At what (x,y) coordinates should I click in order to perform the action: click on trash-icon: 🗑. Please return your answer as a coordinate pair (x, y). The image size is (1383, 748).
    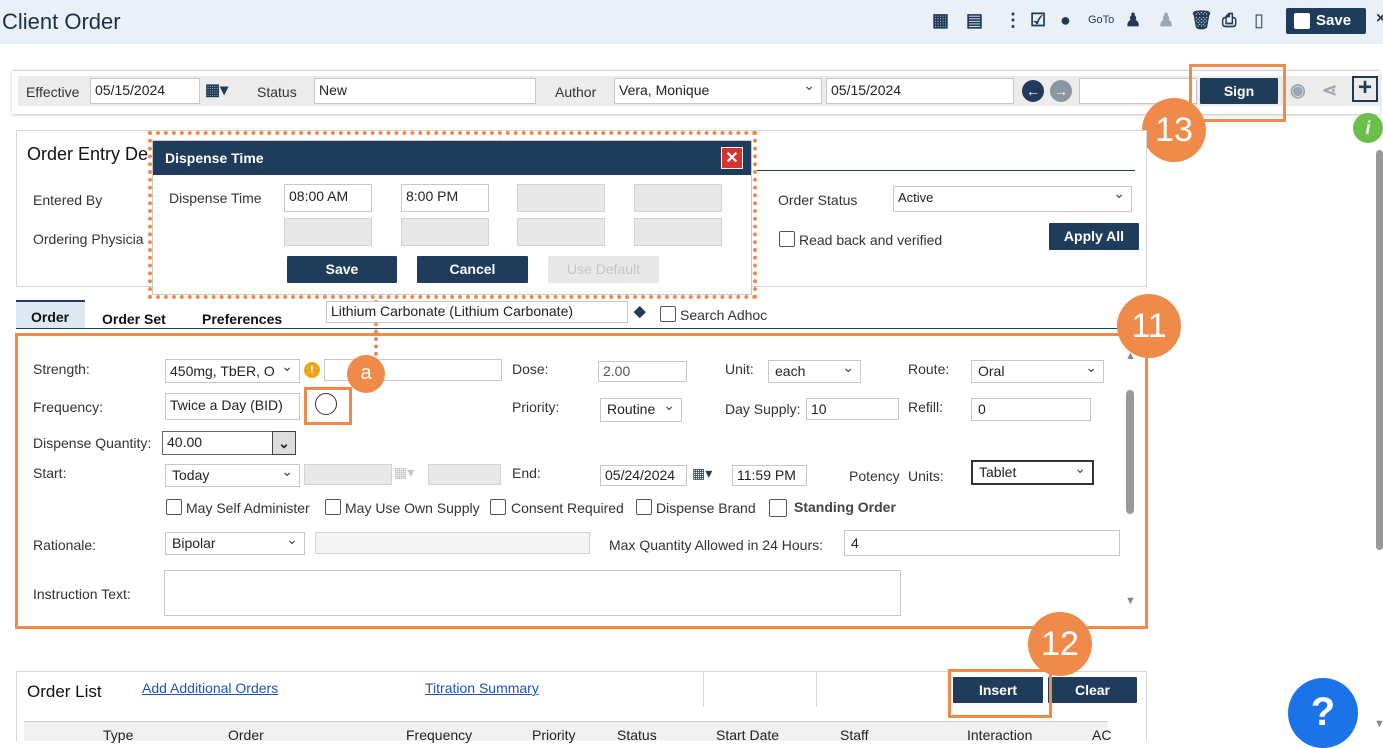
    Looking at the image, I should click on (1201, 20).